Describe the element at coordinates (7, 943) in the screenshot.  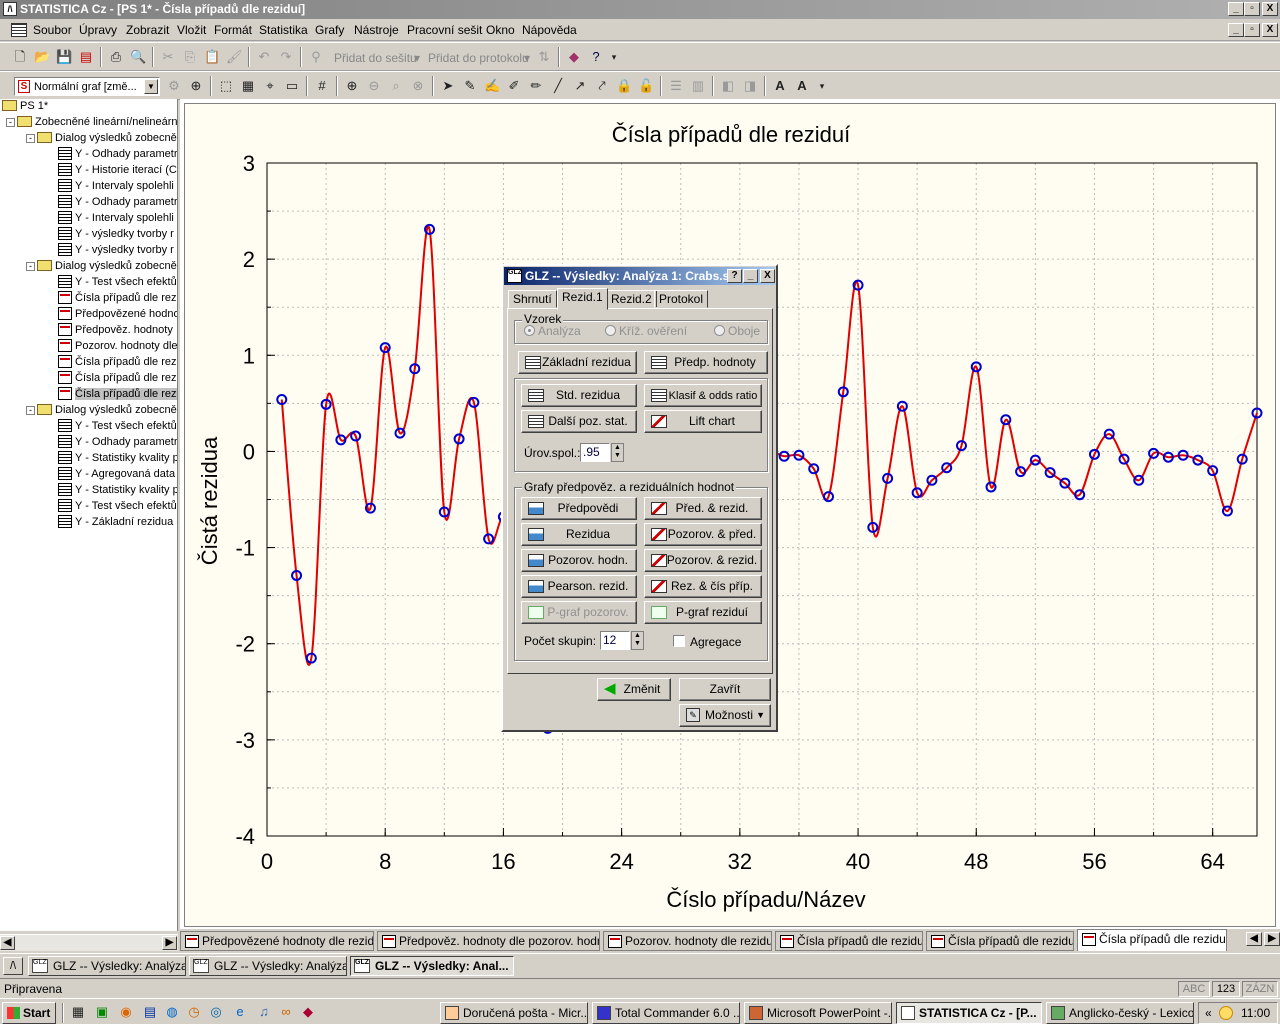
I see `scroll-left-arrow-icon: ◀` at that location.